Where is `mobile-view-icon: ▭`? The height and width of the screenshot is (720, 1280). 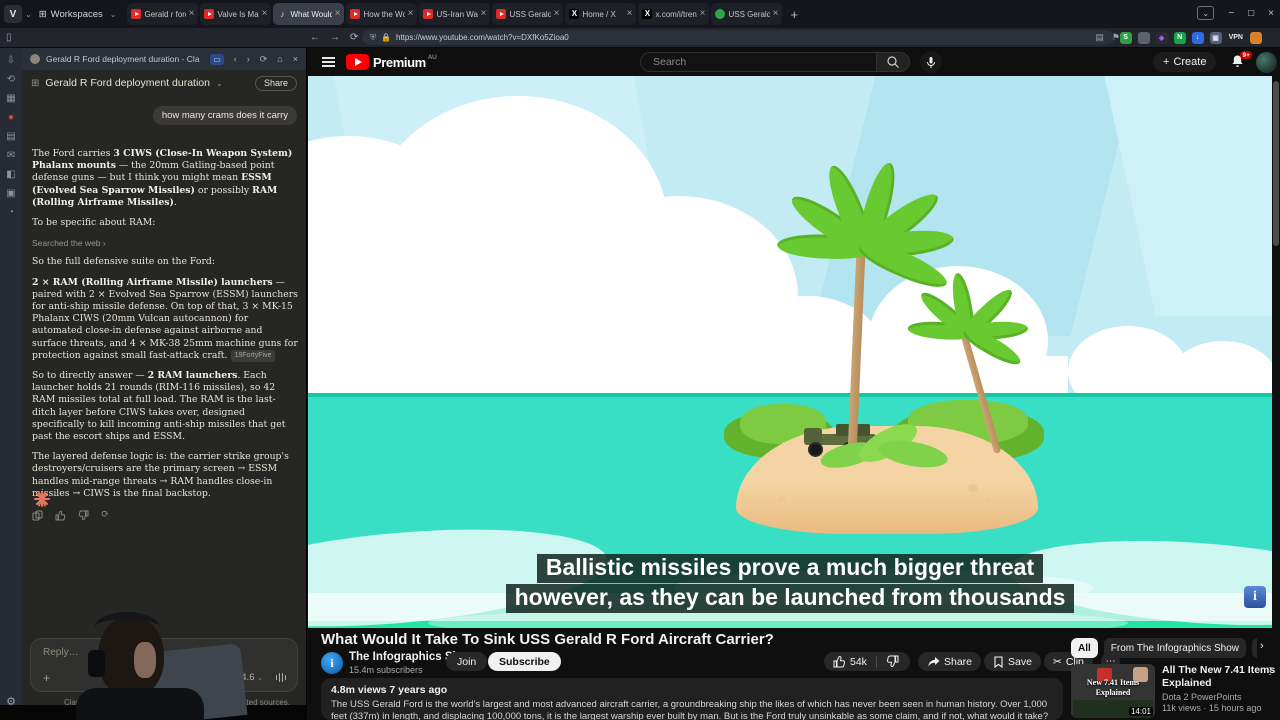
mobile-view-icon: ▭ is located at coordinates (217, 59).